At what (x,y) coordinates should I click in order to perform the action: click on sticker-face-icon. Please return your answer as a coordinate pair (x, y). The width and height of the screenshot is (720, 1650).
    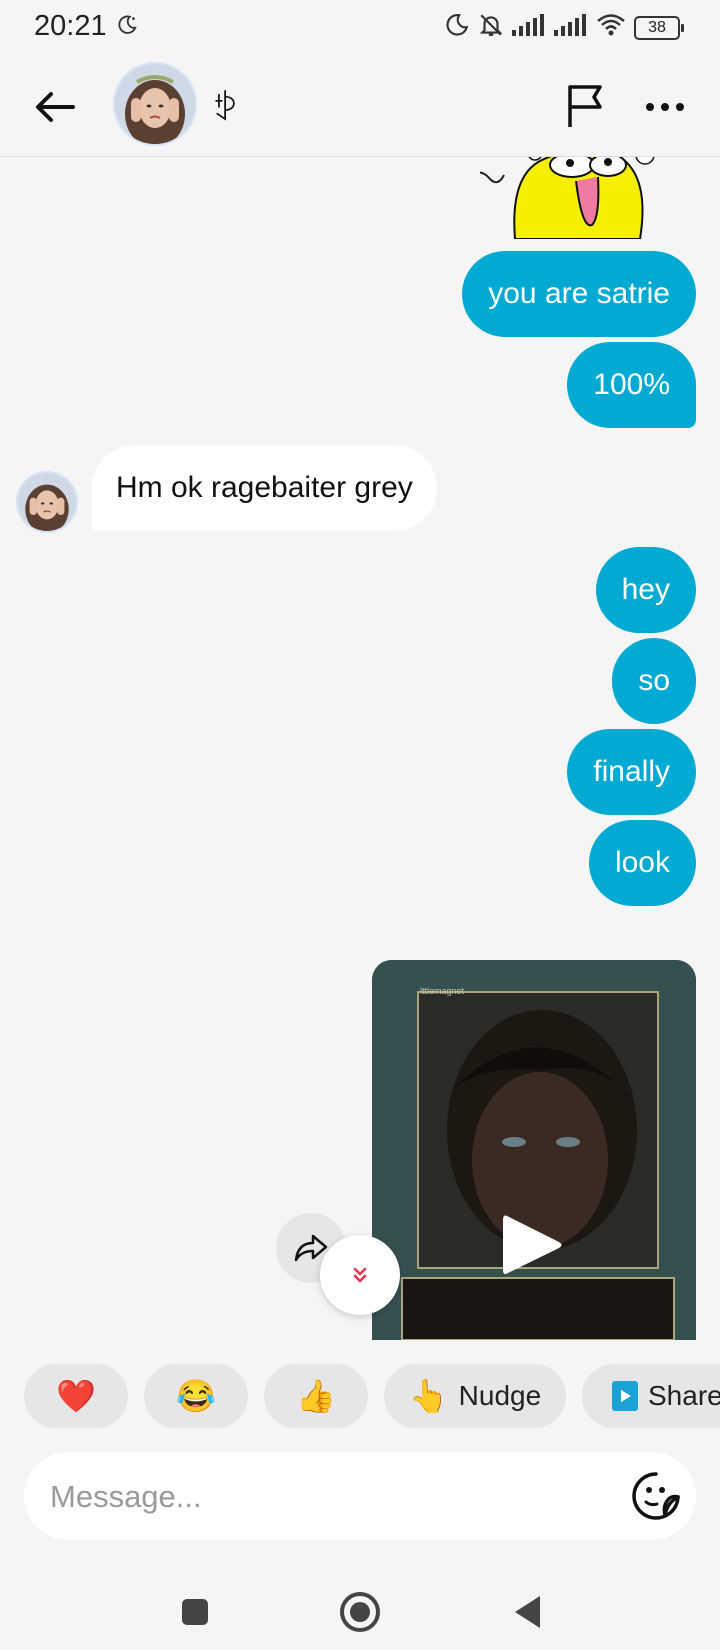
    Looking at the image, I should click on (656, 1496).